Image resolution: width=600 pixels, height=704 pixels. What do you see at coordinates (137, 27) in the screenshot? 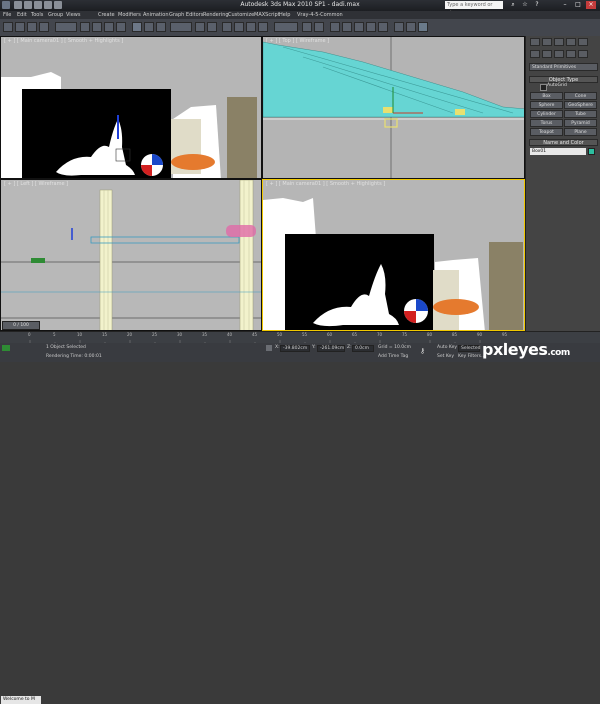
I see `move-icon` at bounding box center [137, 27].